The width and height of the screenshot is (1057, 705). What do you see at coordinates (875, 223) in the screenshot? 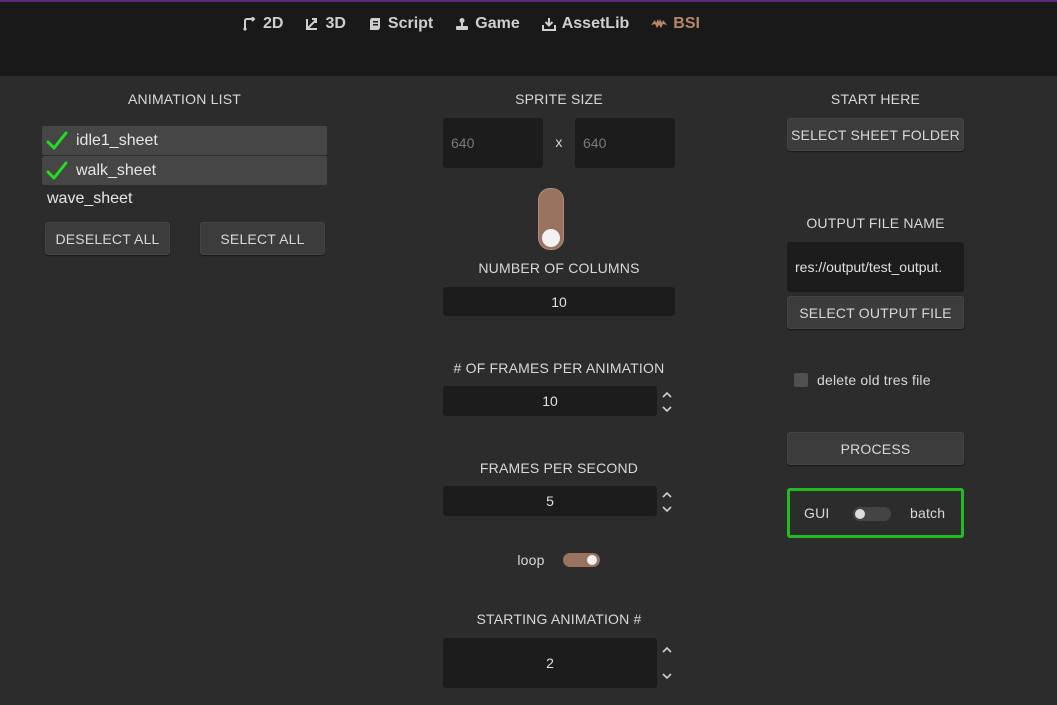
I see `output-file-name-title: OUTPUT FILE NAME` at bounding box center [875, 223].